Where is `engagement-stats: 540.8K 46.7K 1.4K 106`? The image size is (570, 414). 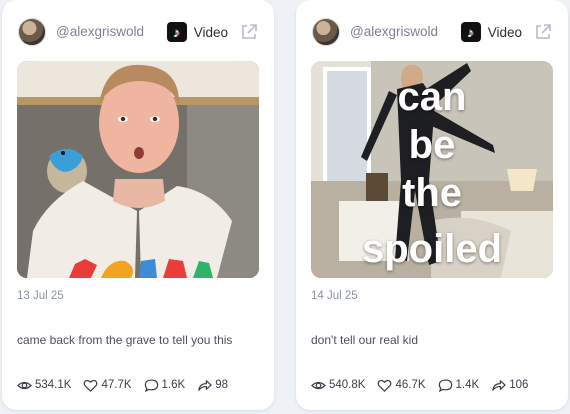
engagement-stats: 540.8K 46.7K 1.4K 106 is located at coordinates (425, 385).